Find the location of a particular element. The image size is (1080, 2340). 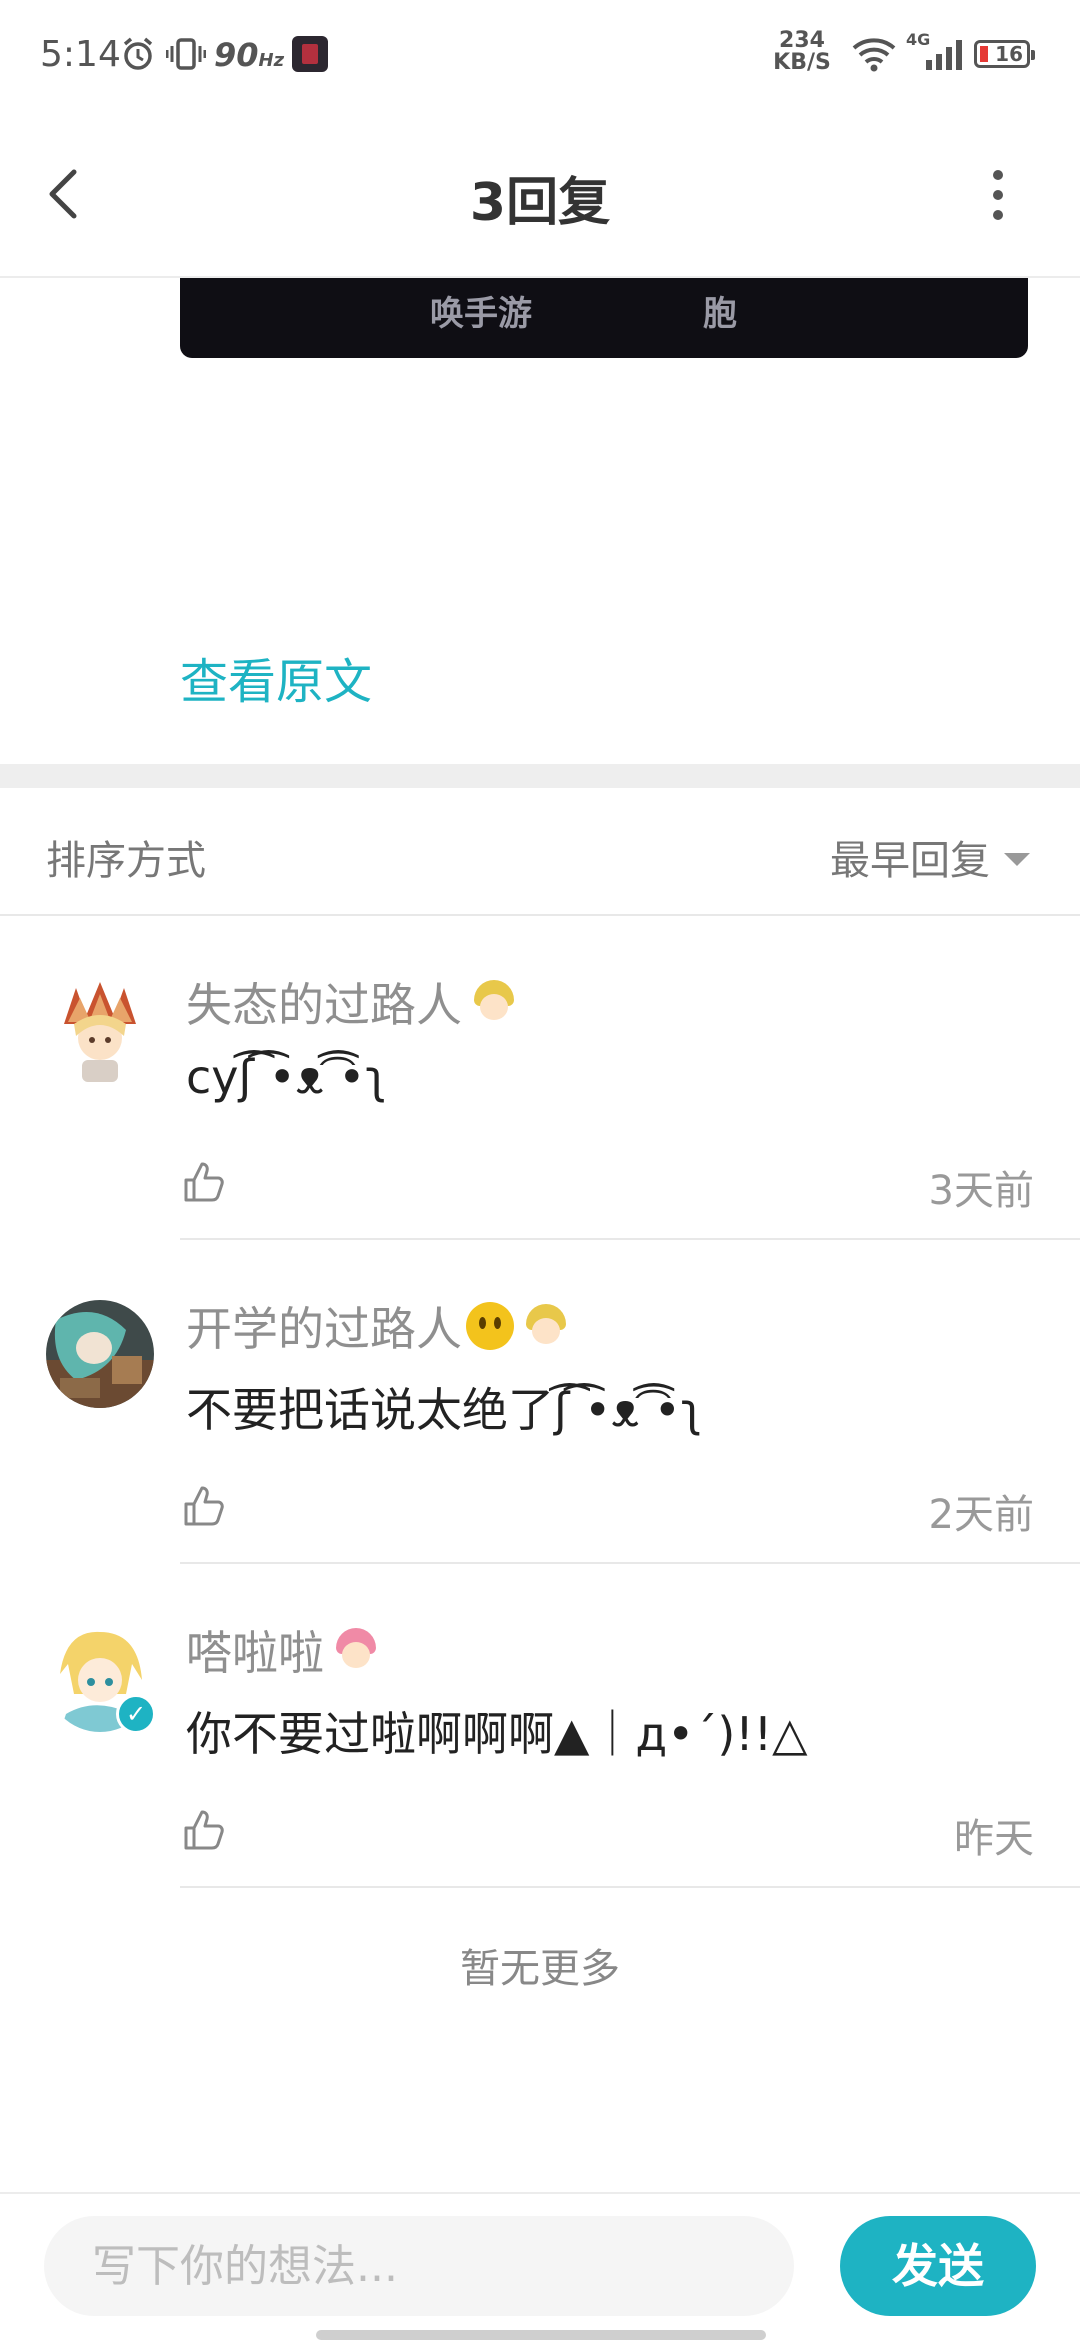

sort-dropdown: 最早回复 is located at coordinates (930, 857).